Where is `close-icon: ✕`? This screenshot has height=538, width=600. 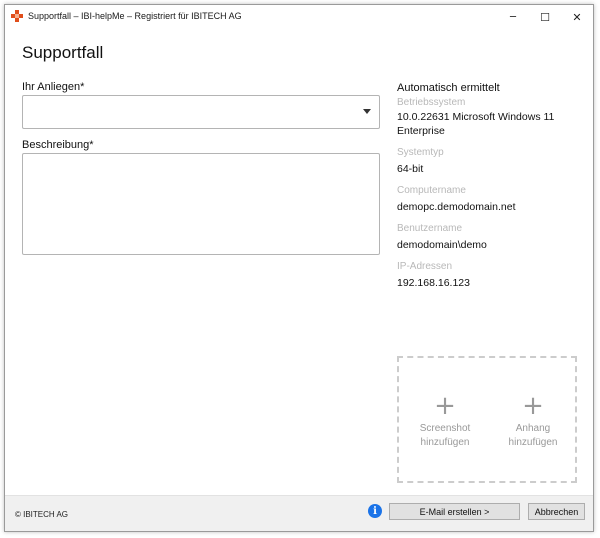 close-icon: ✕ is located at coordinates (577, 17).